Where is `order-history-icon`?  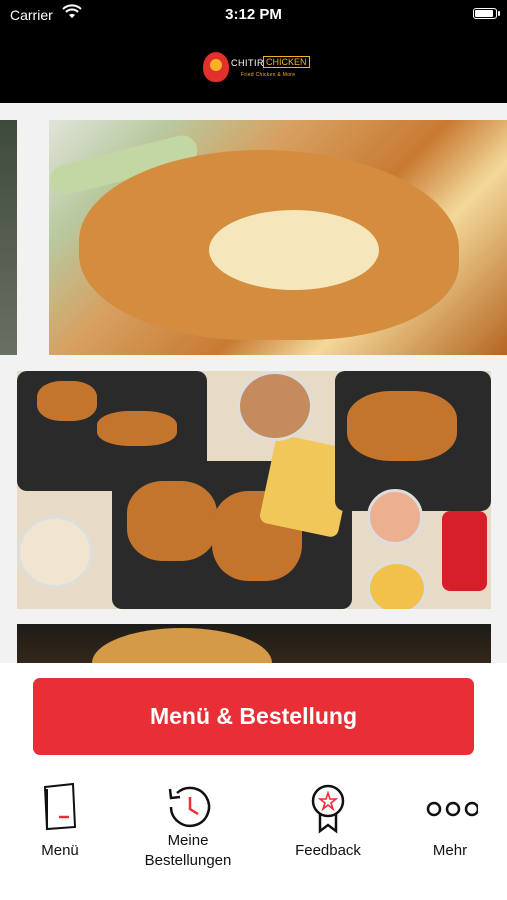 order-history-icon is located at coordinates (189, 807).